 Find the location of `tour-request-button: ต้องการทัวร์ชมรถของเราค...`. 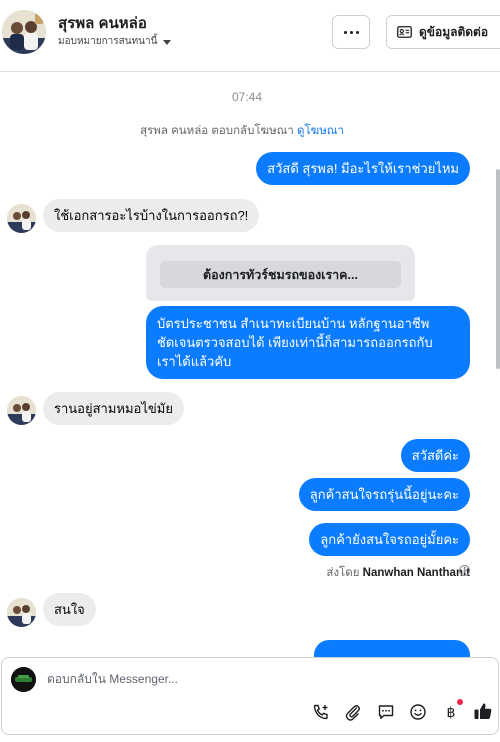

tour-request-button: ต้องการทัวร์ชมรถของเราค... is located at coordinates (280, 274).